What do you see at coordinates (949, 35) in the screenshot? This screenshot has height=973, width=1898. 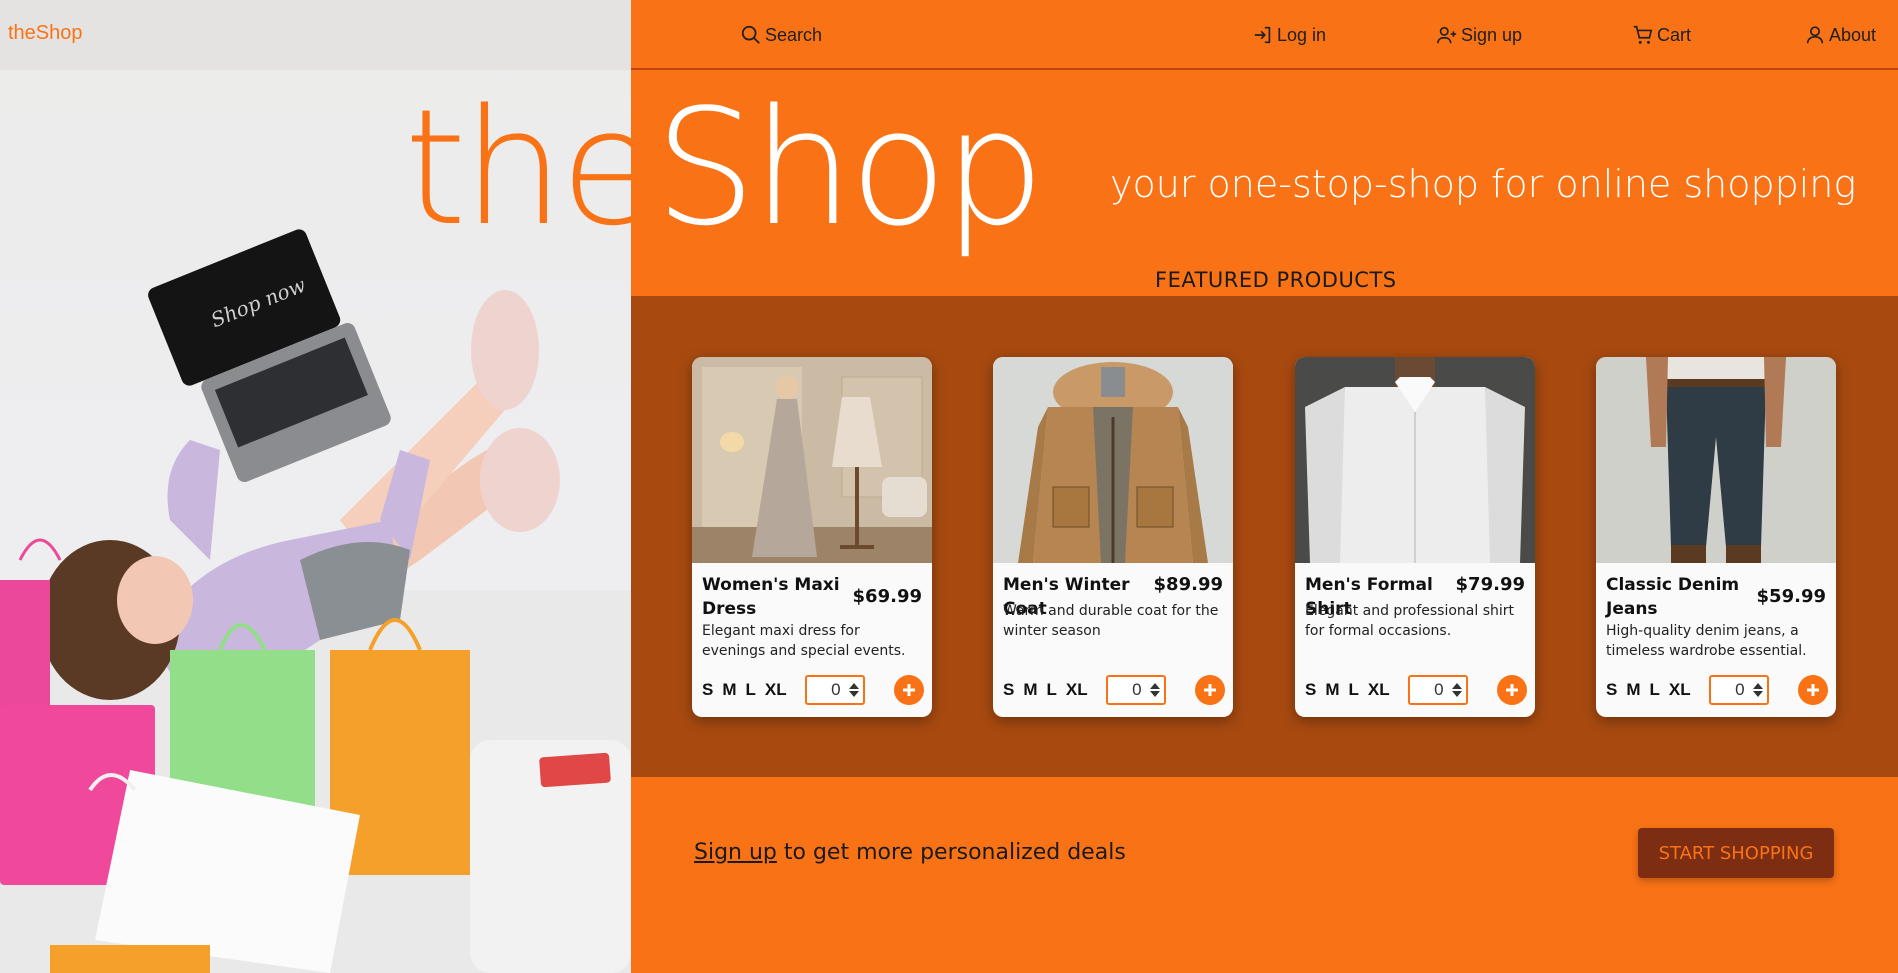 I see `top-nav: theShop Search Log in Sign up Cart About` at bounding box center [949, 35].